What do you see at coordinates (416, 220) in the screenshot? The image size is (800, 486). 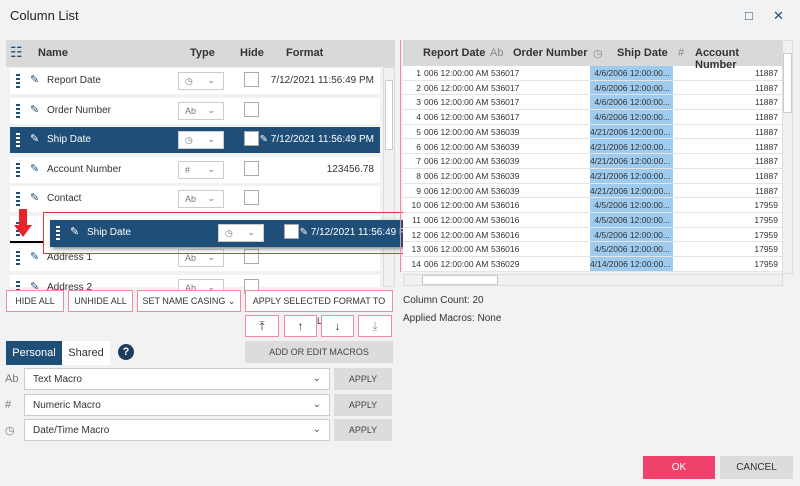 I see `grid-cell: 11` at bounding box center [416, 220].